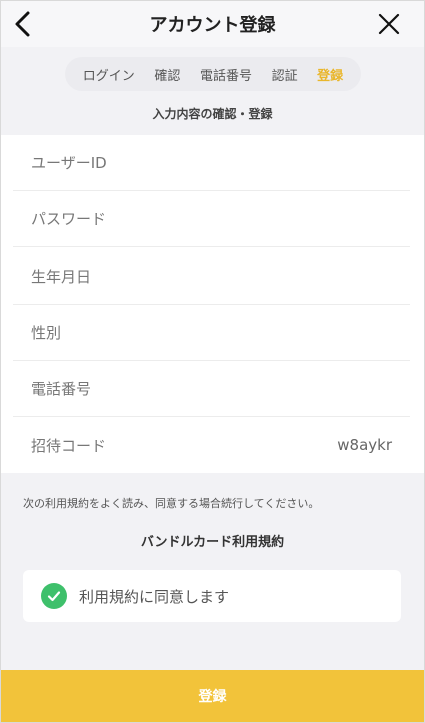 The image size is (425, 723). What do you see at coordinates (212, 540) in the screenshot?
I see `terms-title-link: バンドルカード利用規約` at bounding box center [212, 540].